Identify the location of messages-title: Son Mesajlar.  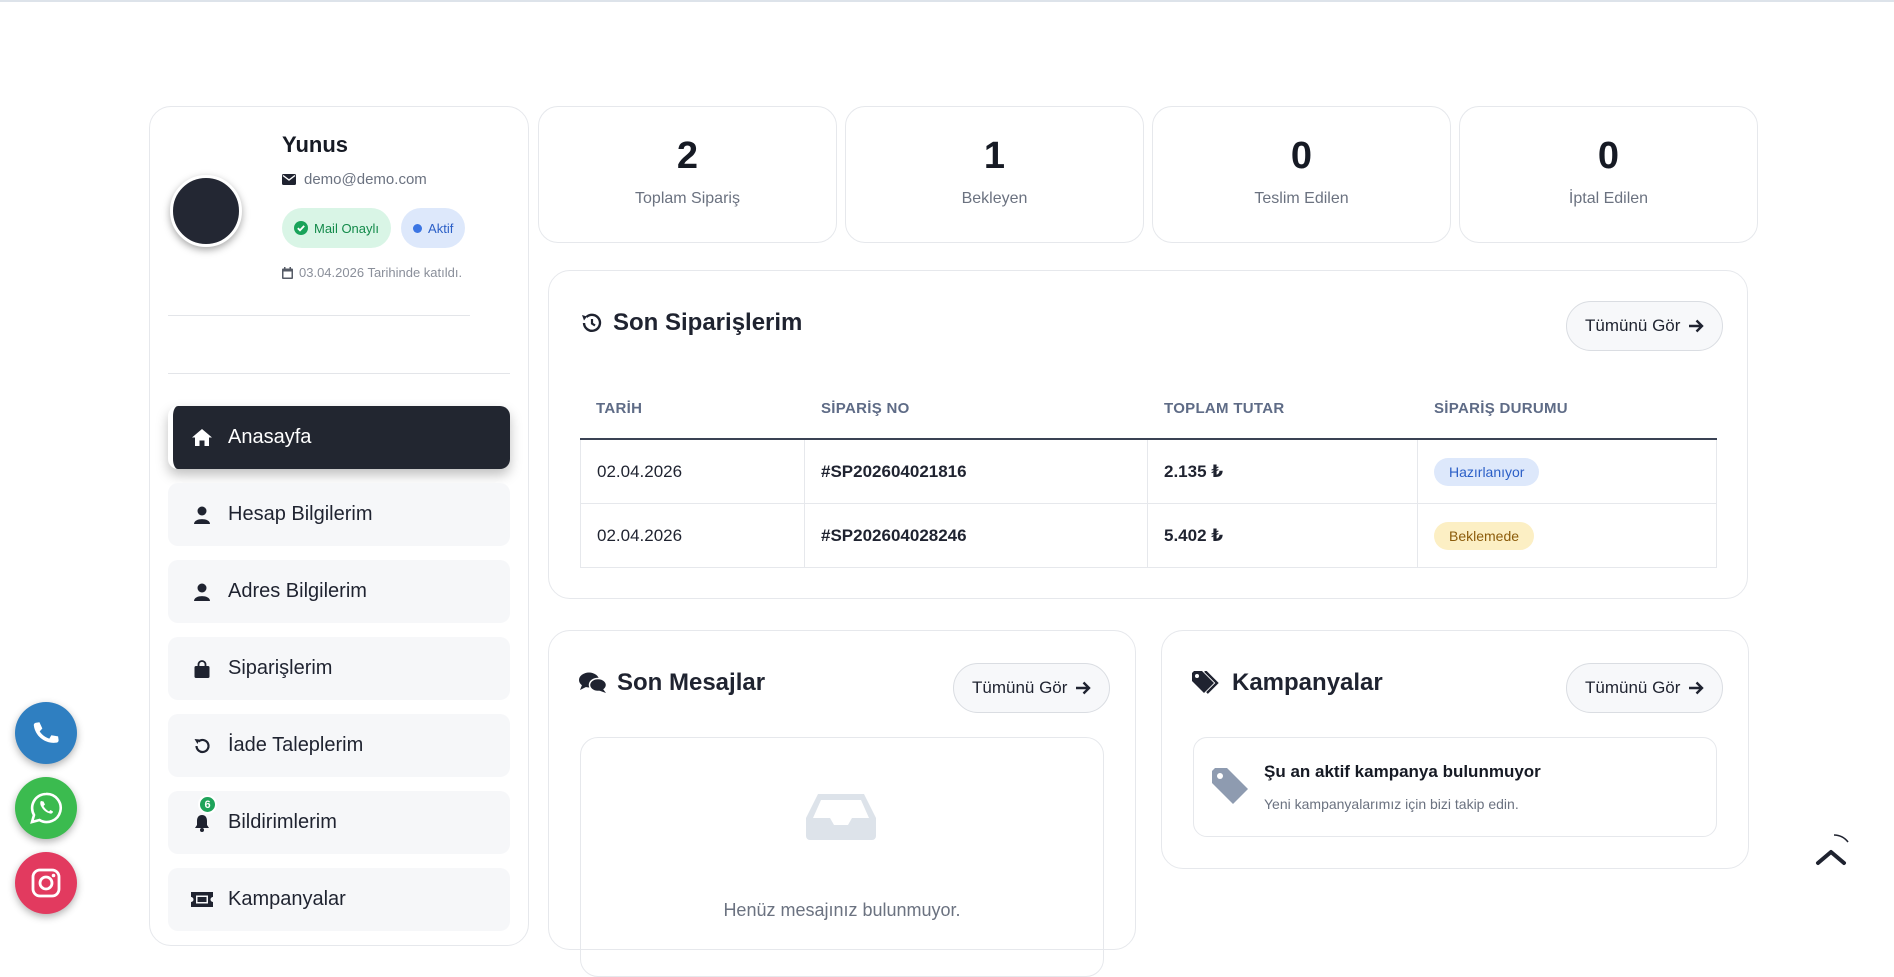
(672, 683).